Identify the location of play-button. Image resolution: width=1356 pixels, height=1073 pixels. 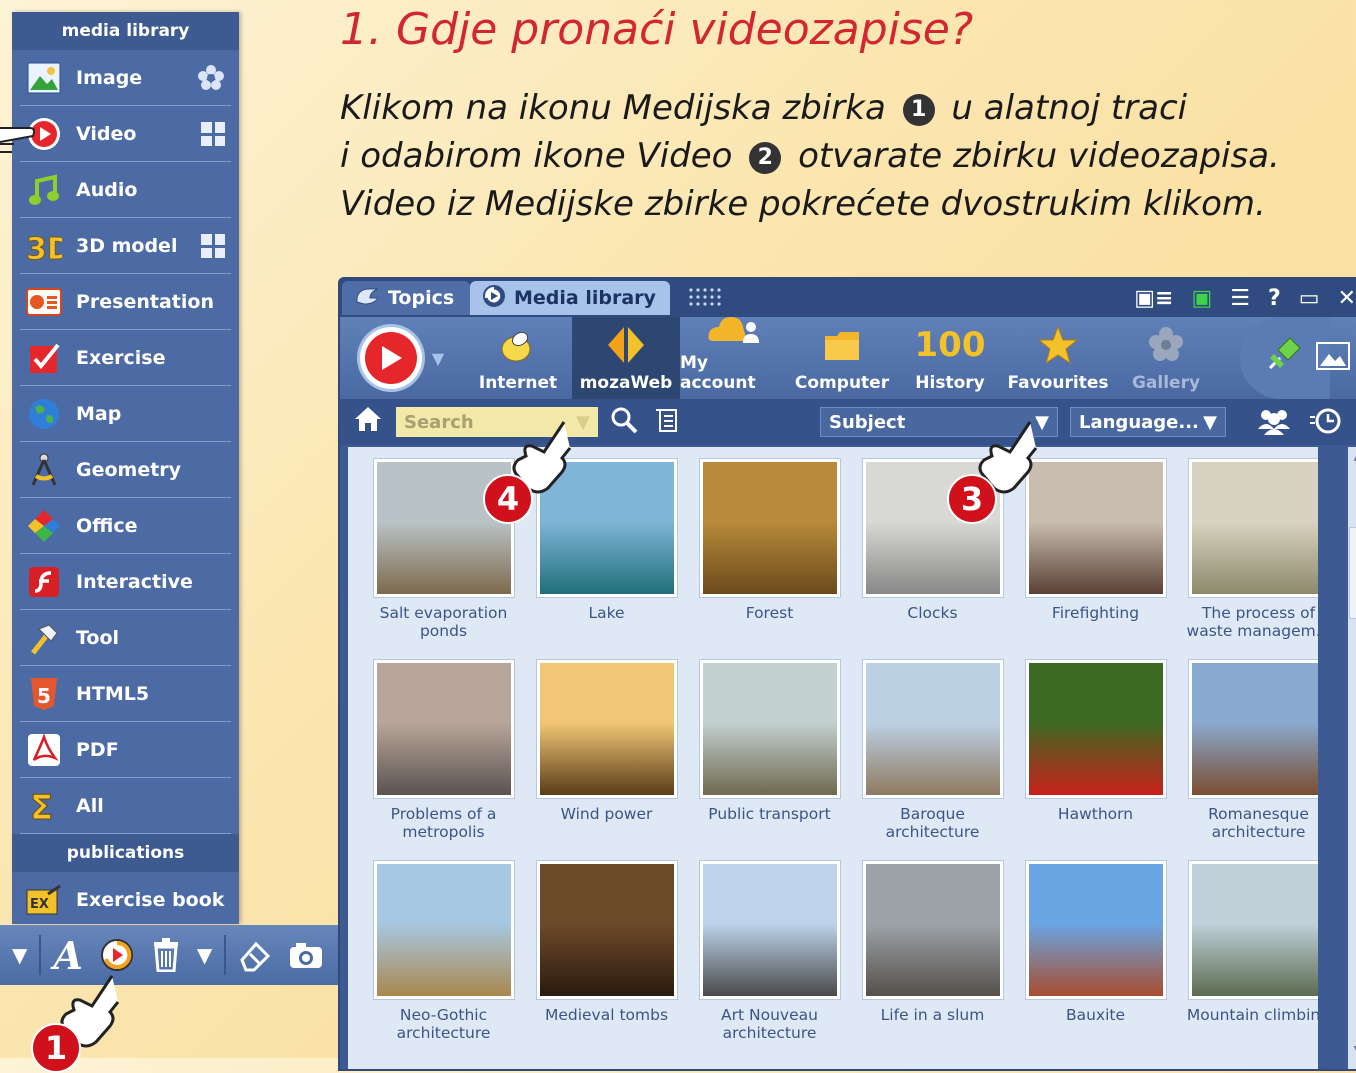
(390, 358).